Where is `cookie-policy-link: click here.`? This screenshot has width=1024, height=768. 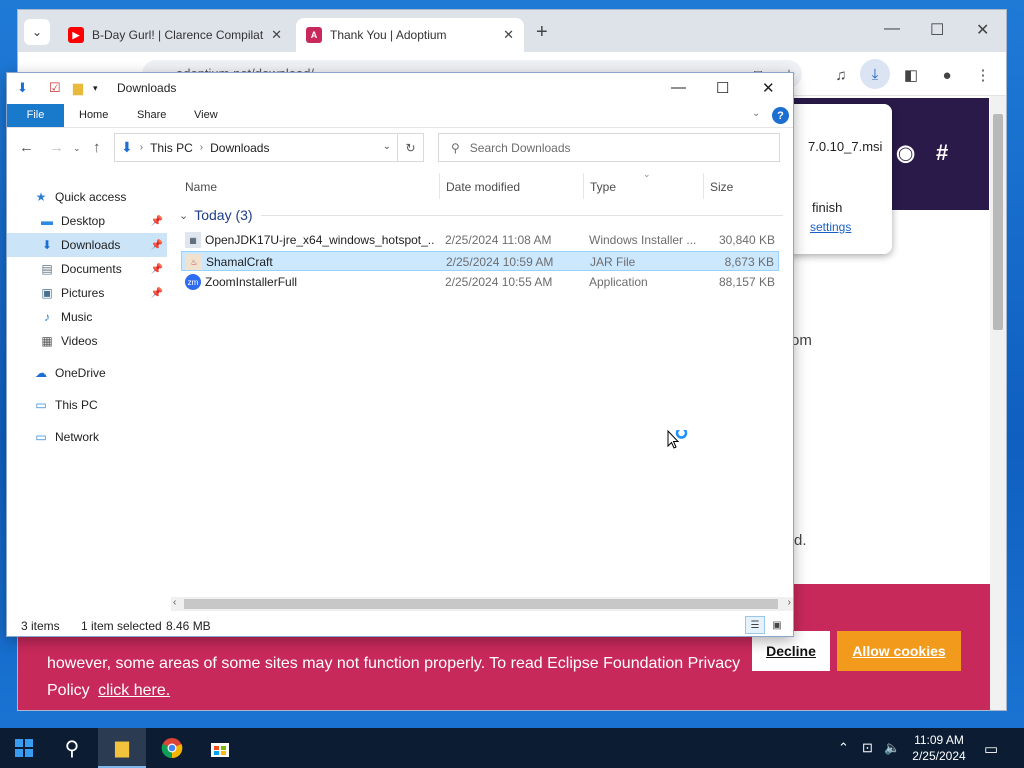
cookie-policy-link: click here. is located at coordinates (134, 690).